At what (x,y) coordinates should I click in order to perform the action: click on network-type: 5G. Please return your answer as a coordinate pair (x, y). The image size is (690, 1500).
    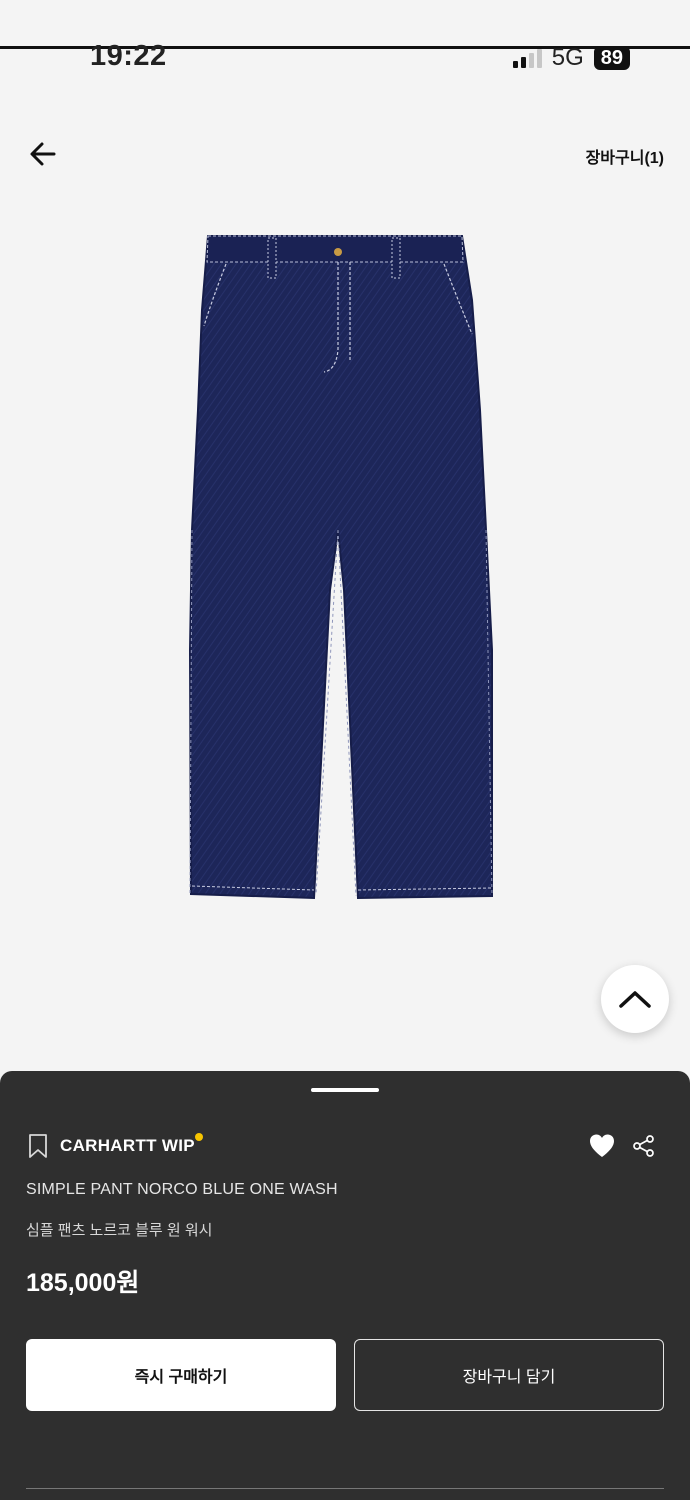
    Looking at the image, I should click on (567, 57).